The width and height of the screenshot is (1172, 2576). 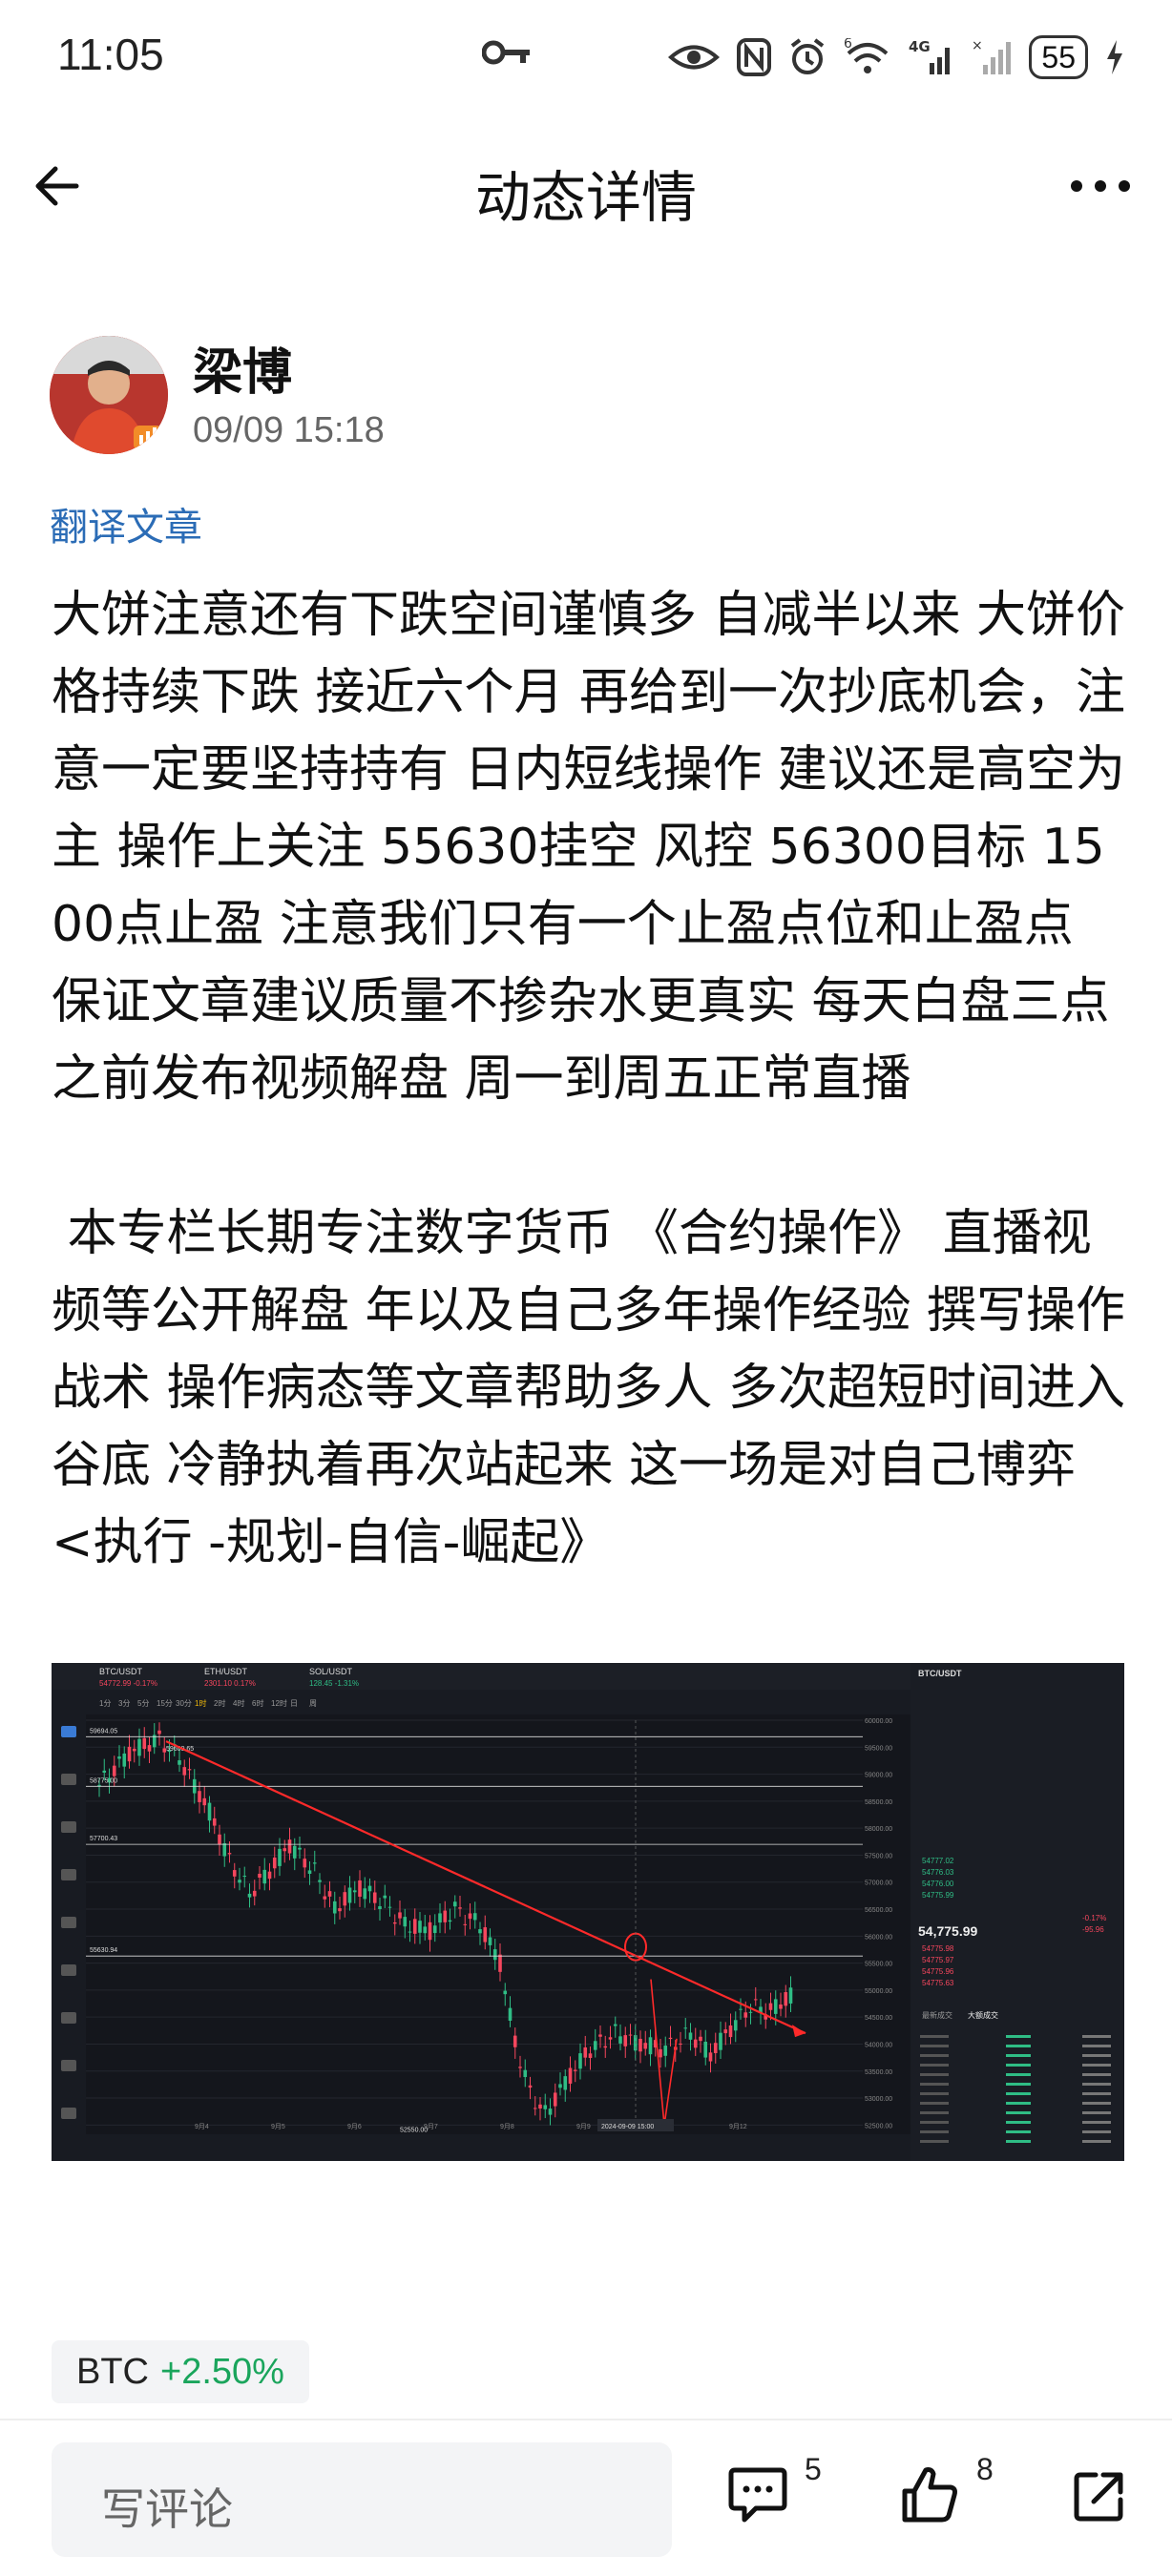 What do you see at coordinates (878, 1776) in the screenshot?
I see `chart-axis-label: 59000.00` at bounding box center [878, 1776].